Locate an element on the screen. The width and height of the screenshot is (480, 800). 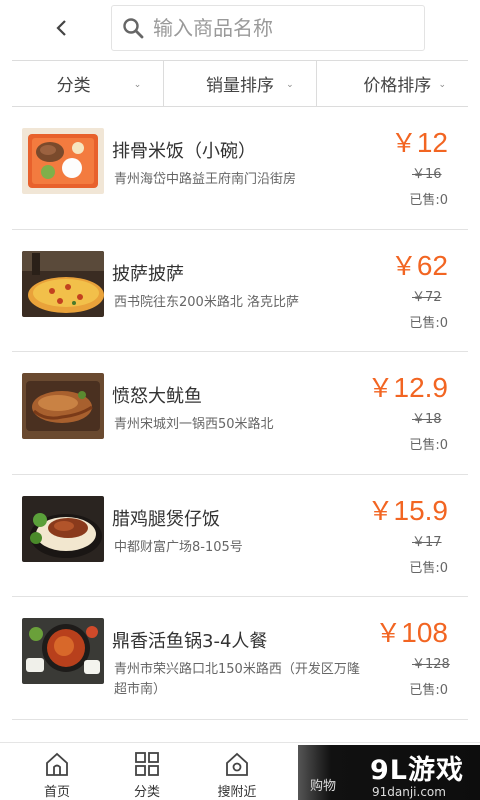
filter-label: 价格排序 is located at coordinates (397, 86).